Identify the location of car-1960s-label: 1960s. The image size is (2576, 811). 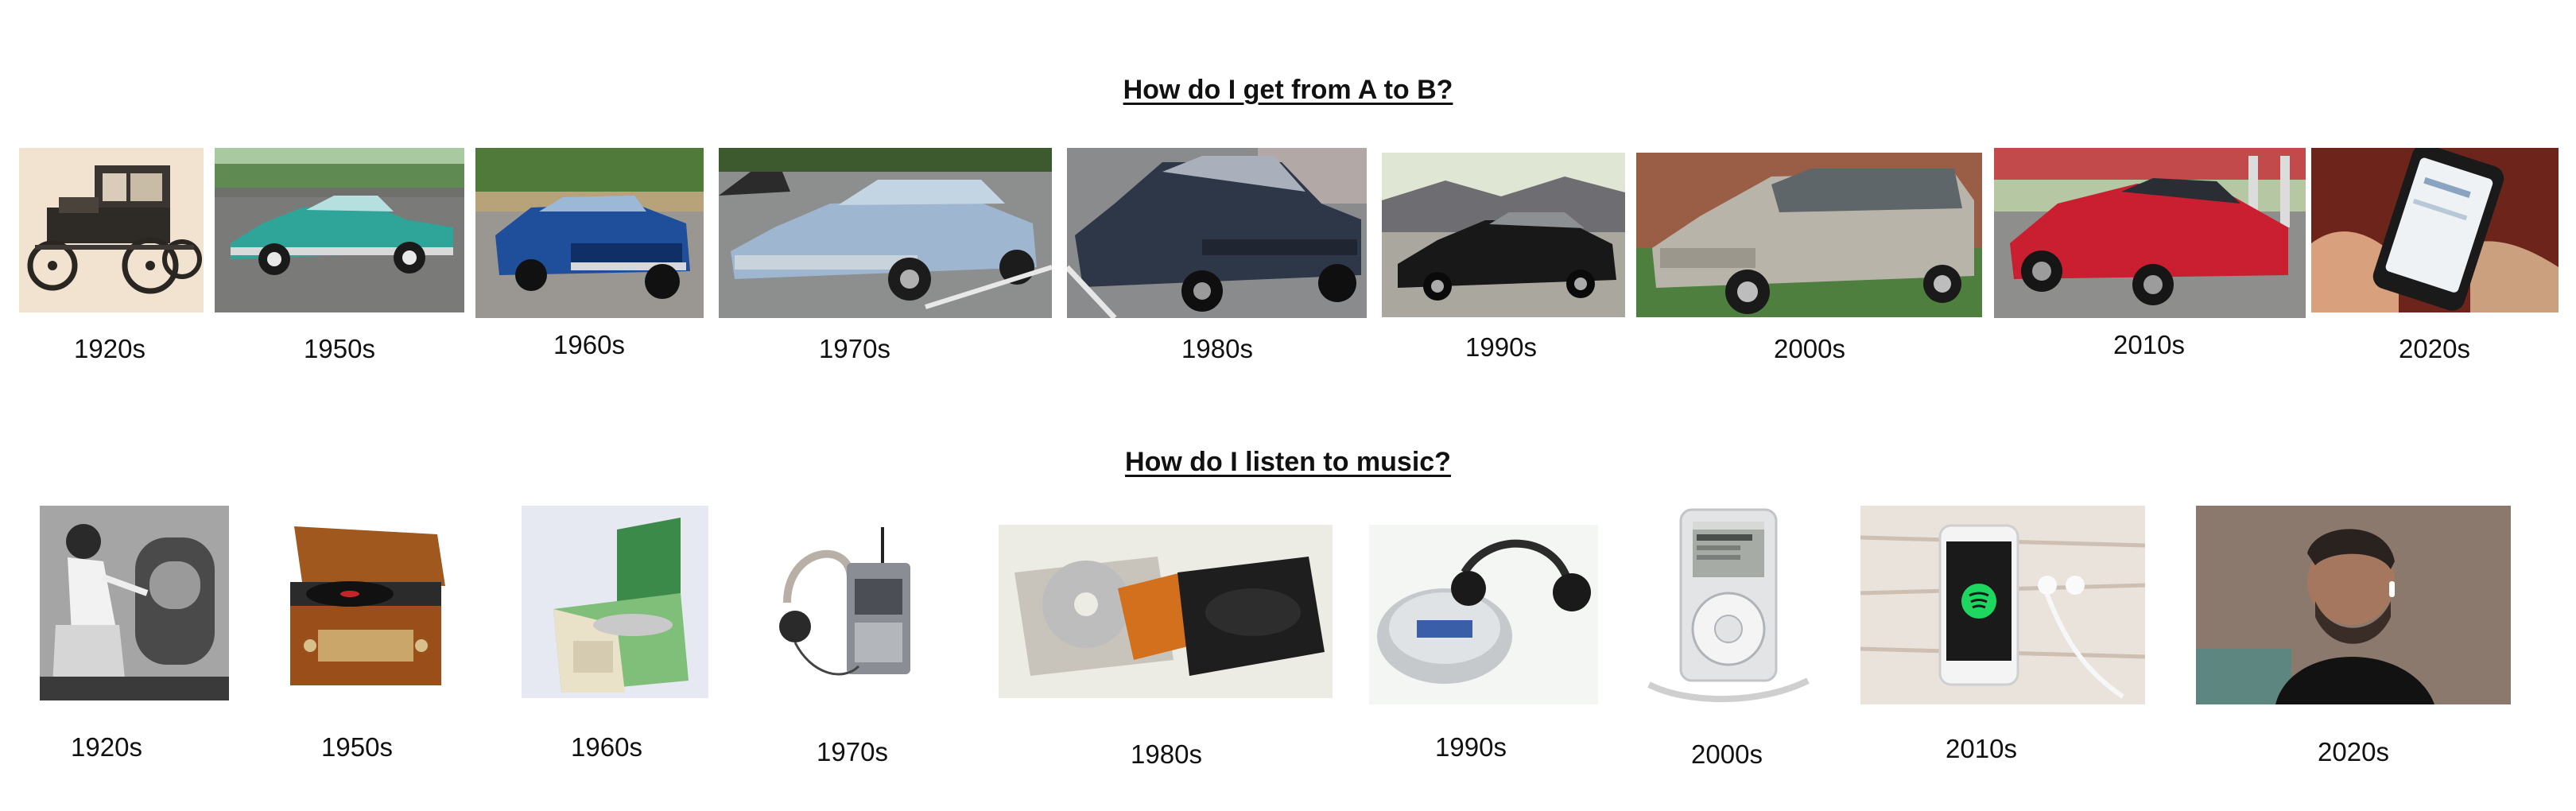
(589, 344).